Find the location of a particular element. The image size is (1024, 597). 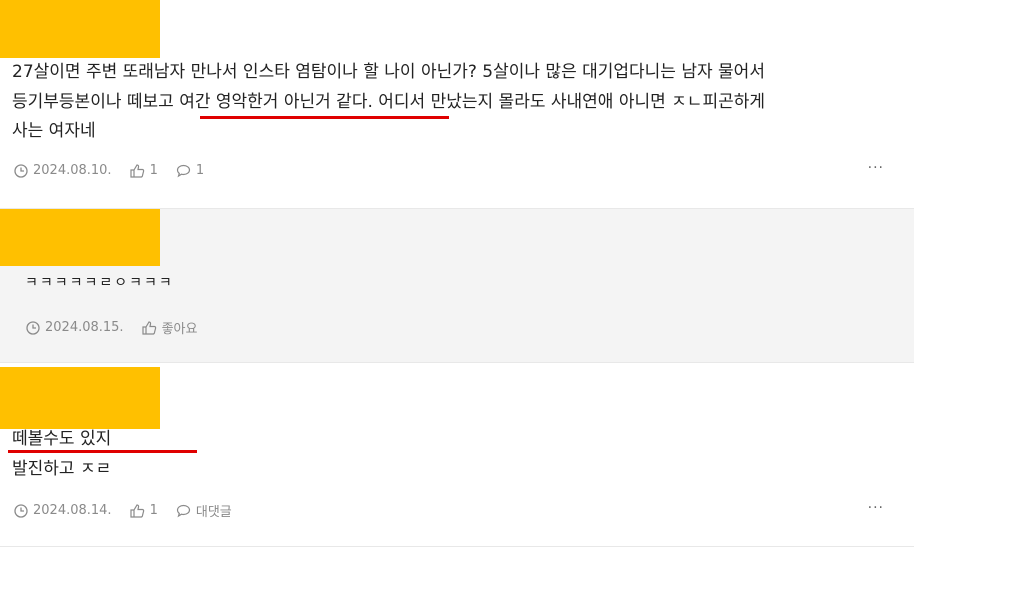

comment-line: ㅋㅋㅋㅋㅋㄹㅇㅋㅋㅋ is located at coordinates (99, 283).